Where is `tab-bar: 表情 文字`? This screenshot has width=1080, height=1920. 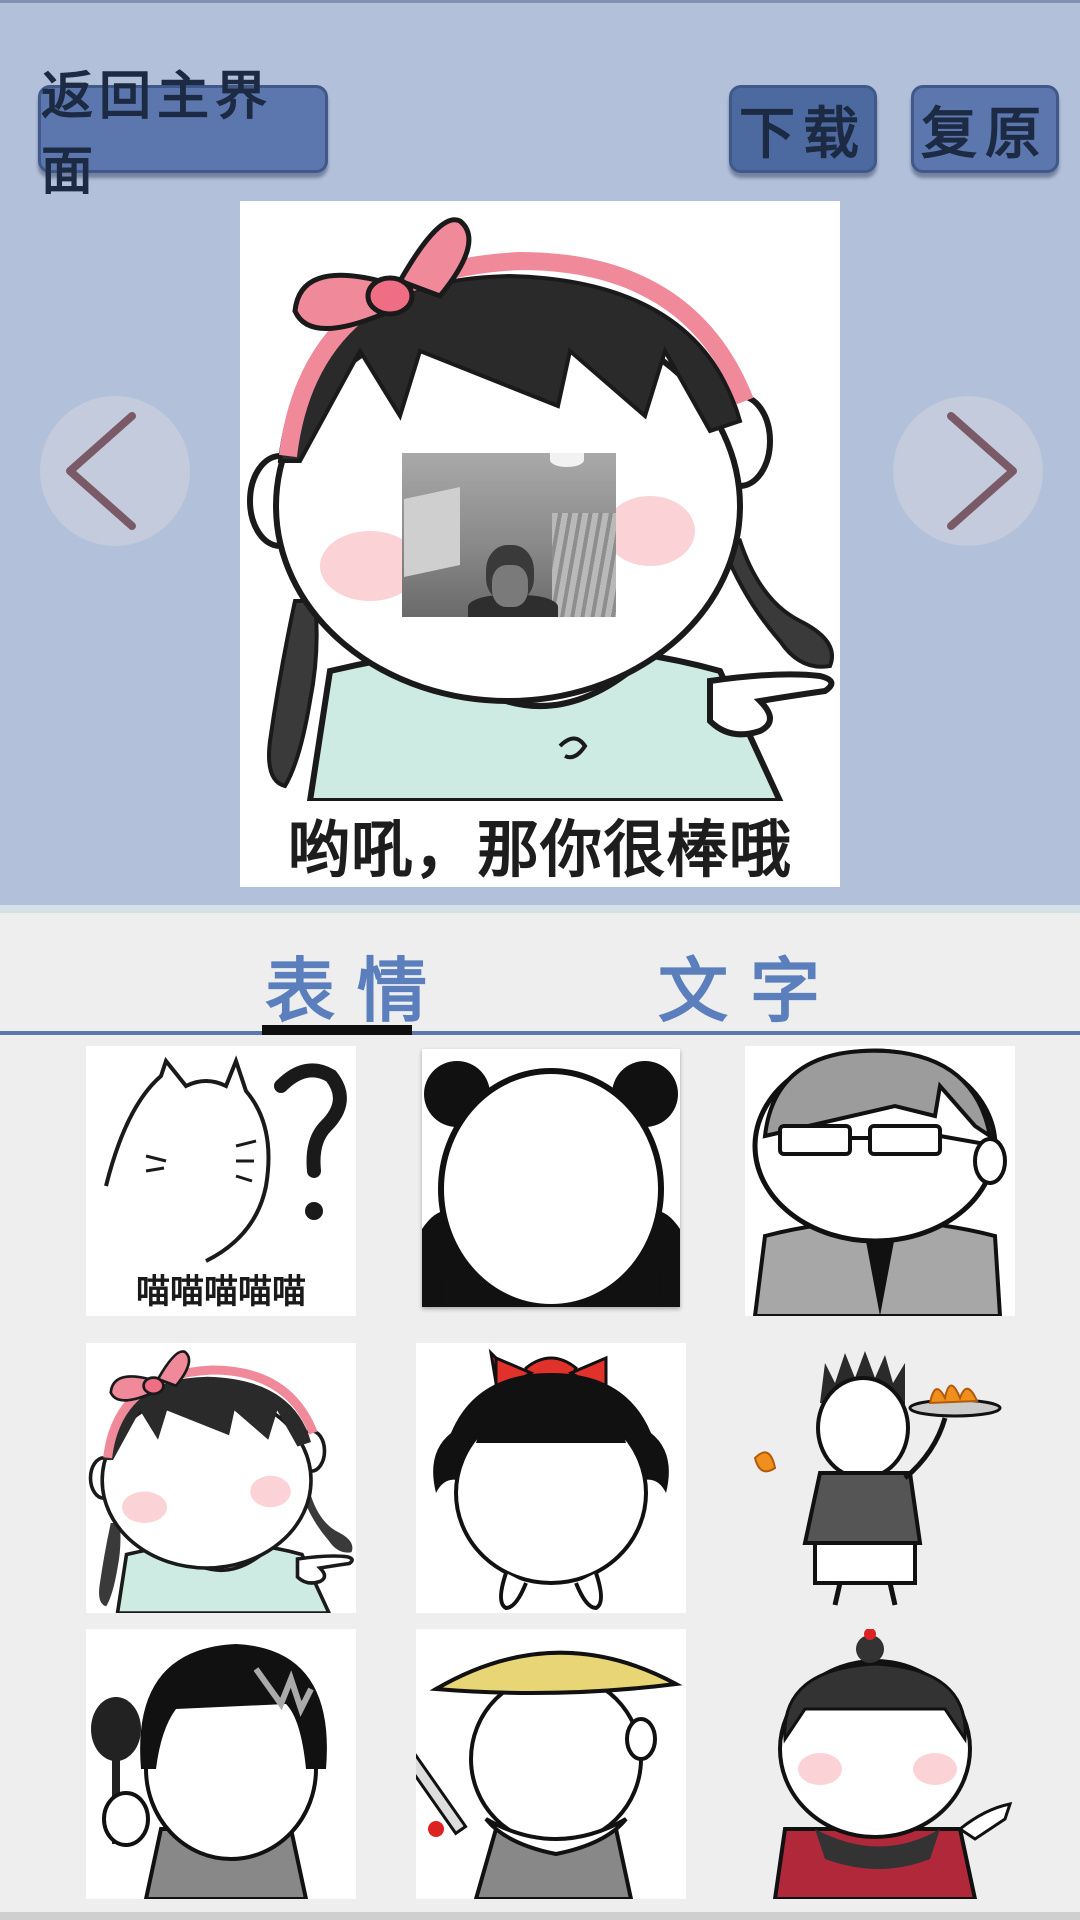 tab-bar: 表情 文字 is located at coordinates (540, 970).